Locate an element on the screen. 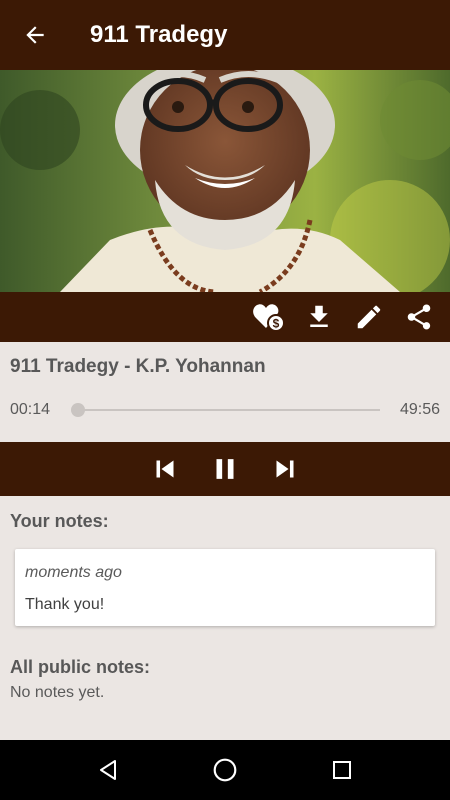  nav-home-button is located at coordinates (225, 770).